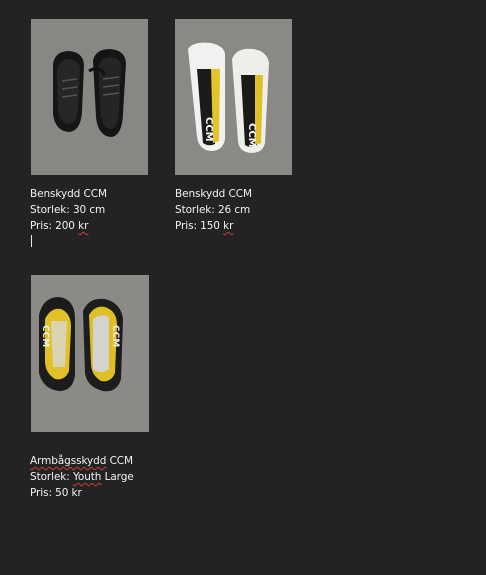  What do you see at coordinates (89, 97) in the screenshot?
I see `black-shin-guards-photo` at bounding box center [89, 97].